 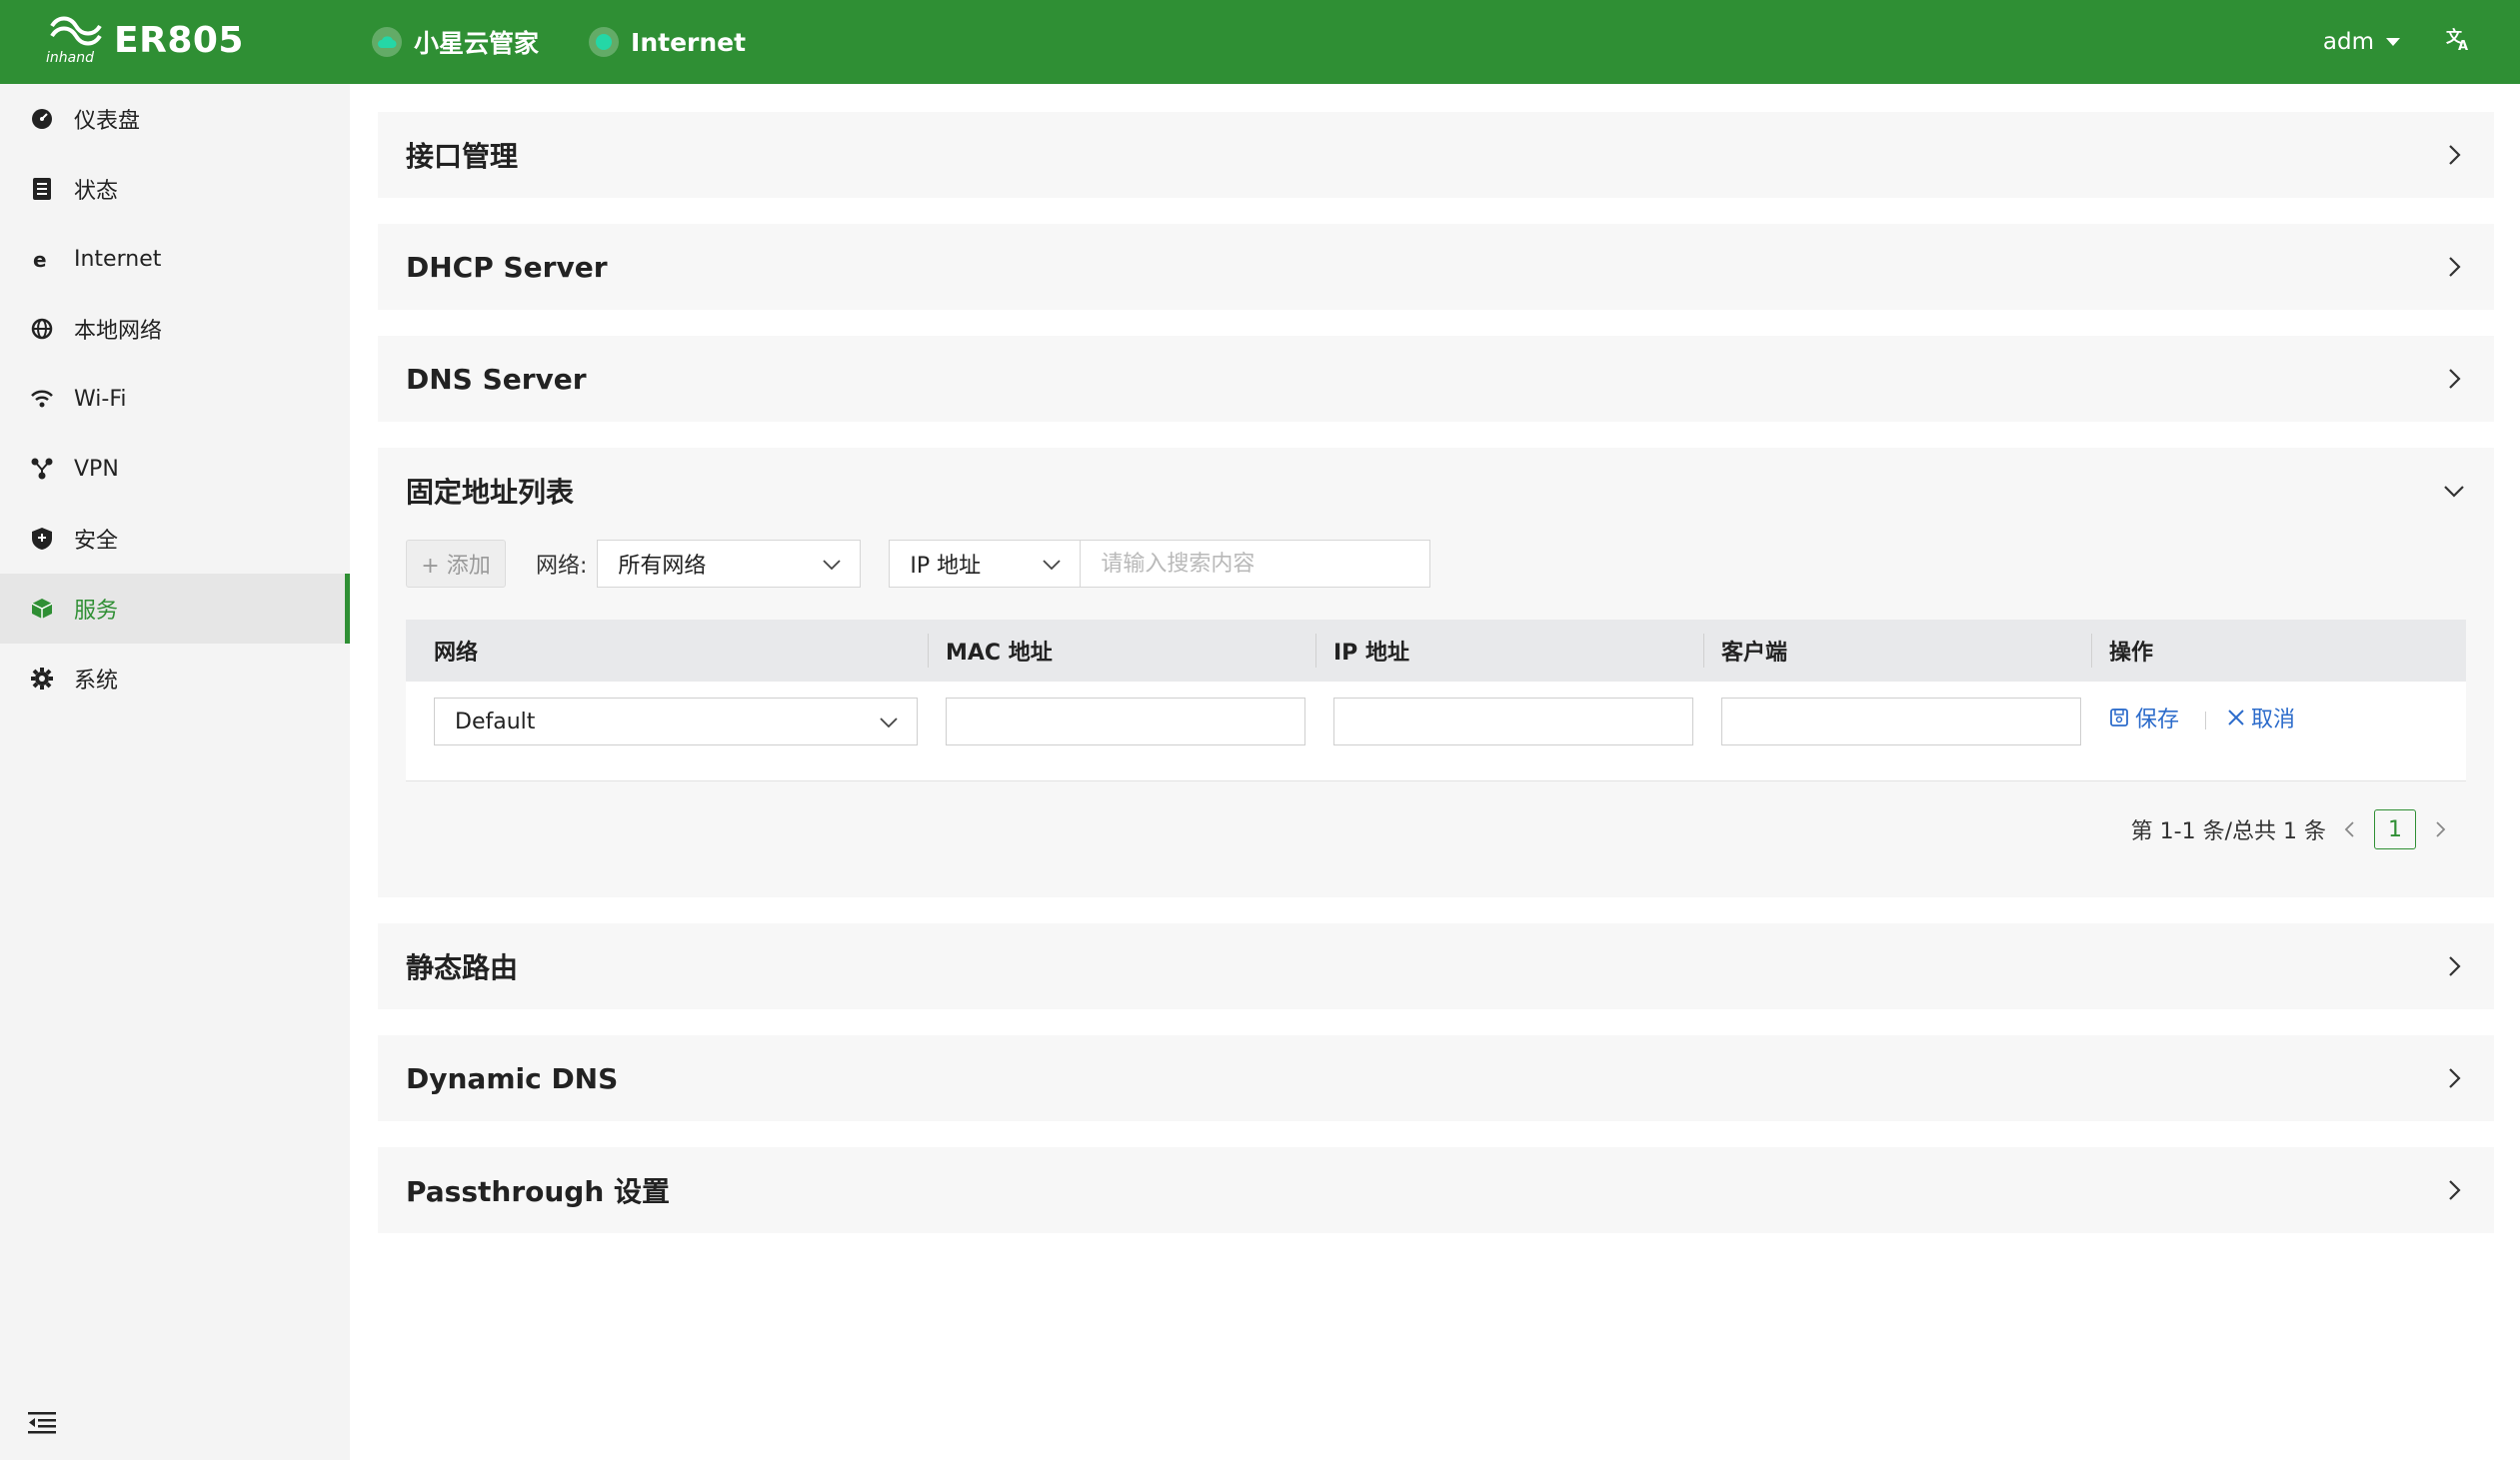 I want to click on panel-header: DNS Server, so click(x=1436, y=379).